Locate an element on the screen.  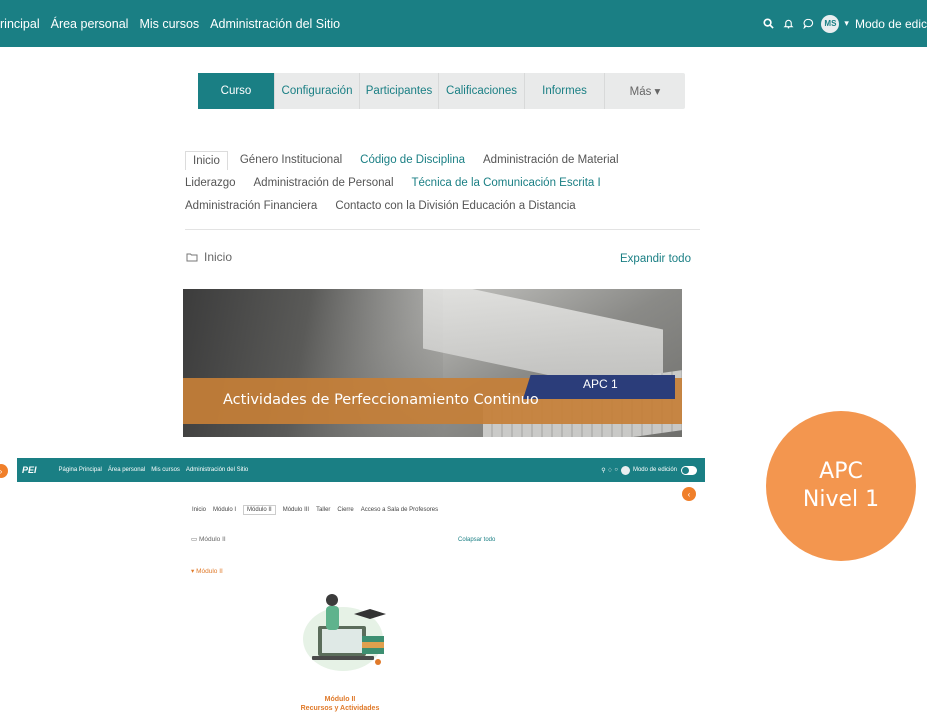
drawer-toggle-right-icon: ‹ is located at coordinates (689, 494).